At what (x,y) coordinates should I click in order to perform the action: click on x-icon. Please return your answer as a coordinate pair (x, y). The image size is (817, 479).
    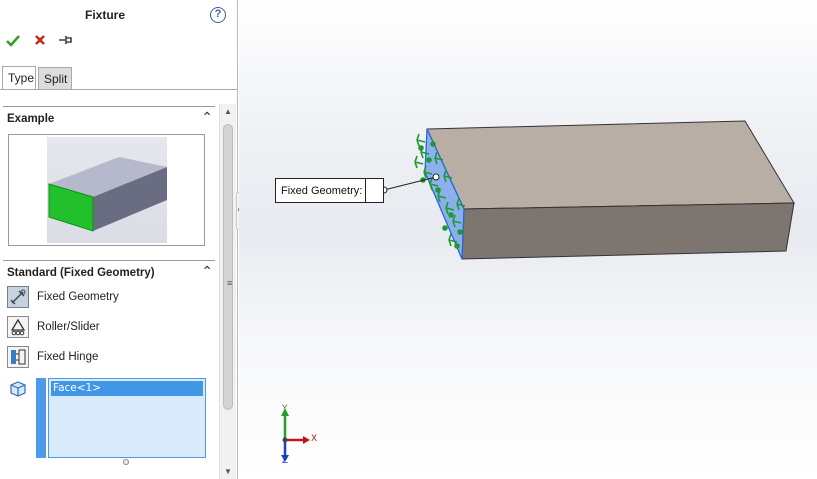
    Looking at the image, I should click on (40, 40).